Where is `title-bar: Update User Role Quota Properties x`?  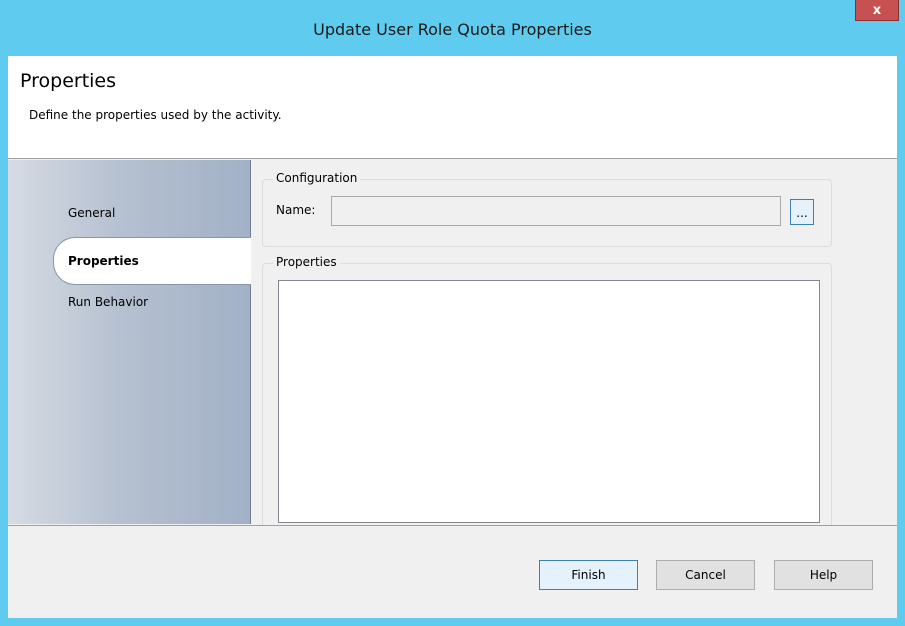
title-bar: Update User Role Quota Properties x is located at coordinates (452, 28).